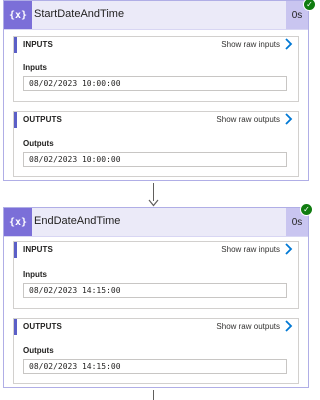 Image resolution: width=320 pixels, height=400 pixels. Describe the element at coordinates (156, 15) in the screenshot. I see `action-header: {x} StartDateAndTime 0s` at that location.